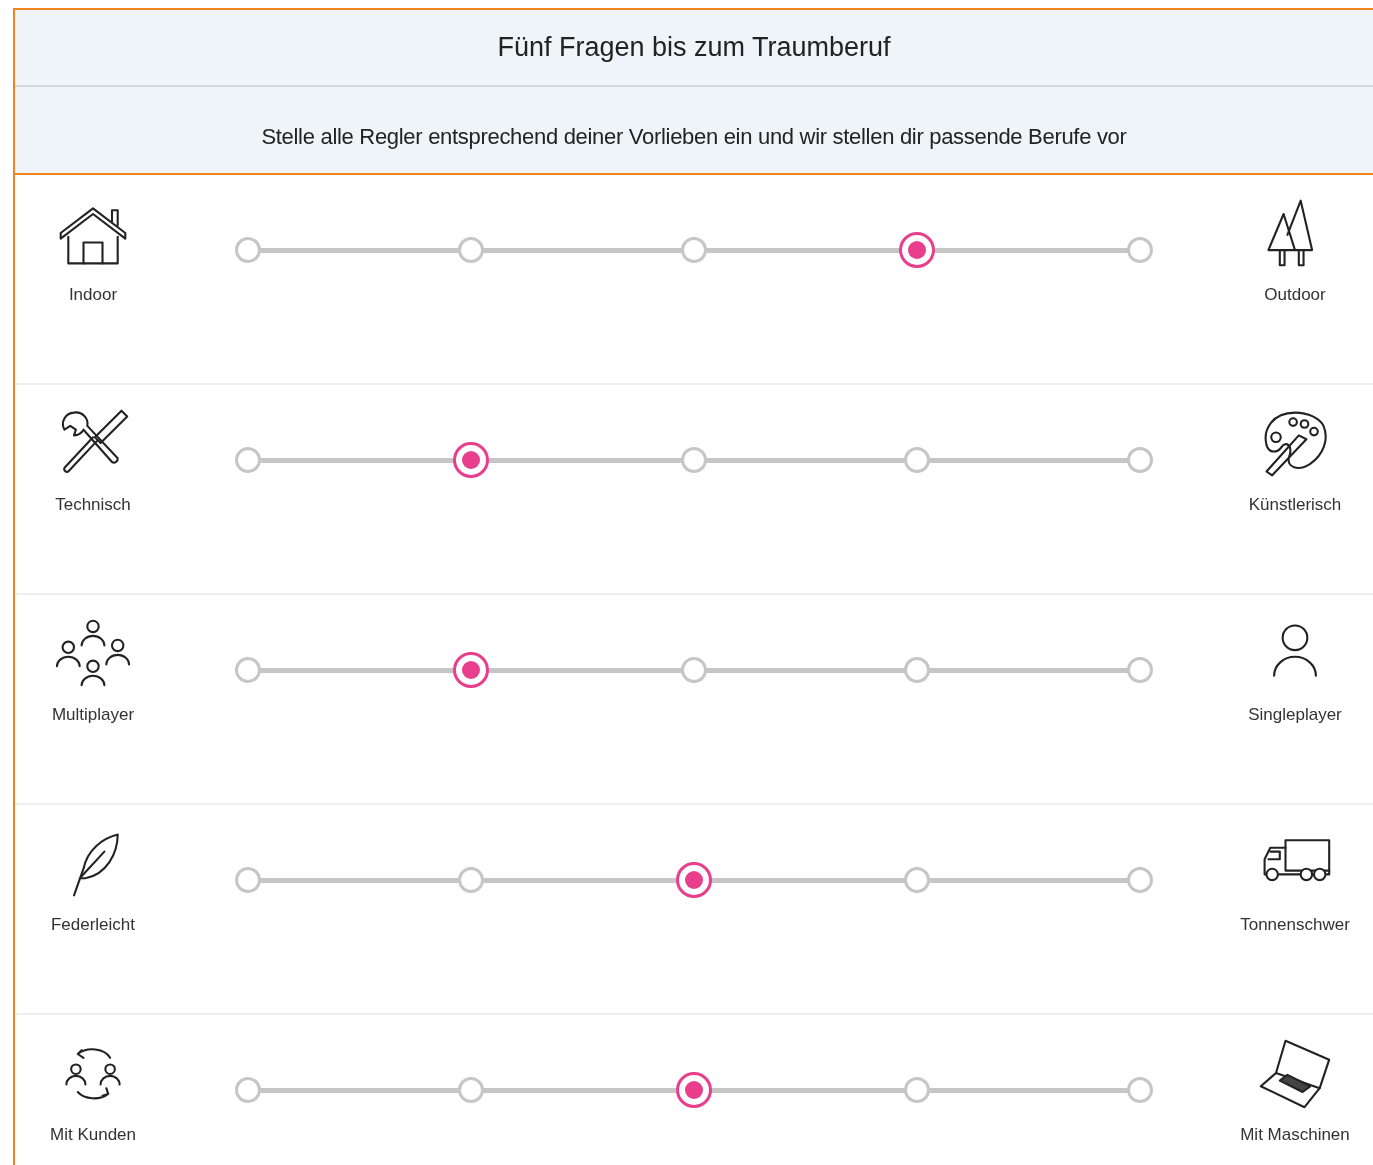 The width and height of the screenshot is (1373, 1165). I want to click on option-label: Multiplayer, so click(93, 715).